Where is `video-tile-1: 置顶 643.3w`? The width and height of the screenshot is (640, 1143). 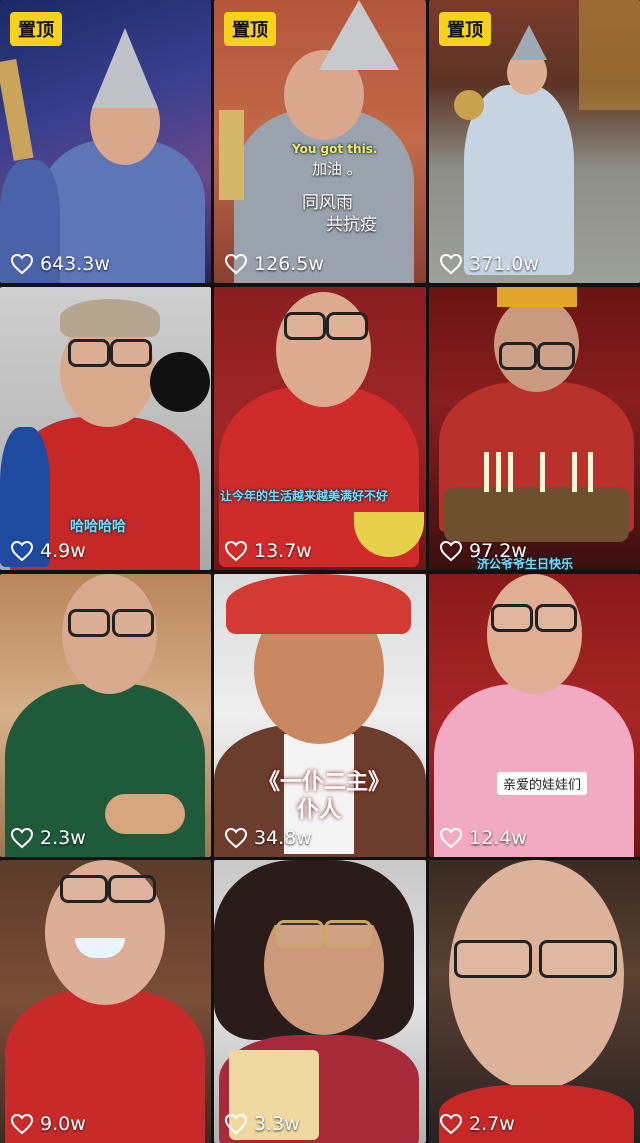
video-tile-1: 置顶 643.3w is located at coordinates (105, 141).